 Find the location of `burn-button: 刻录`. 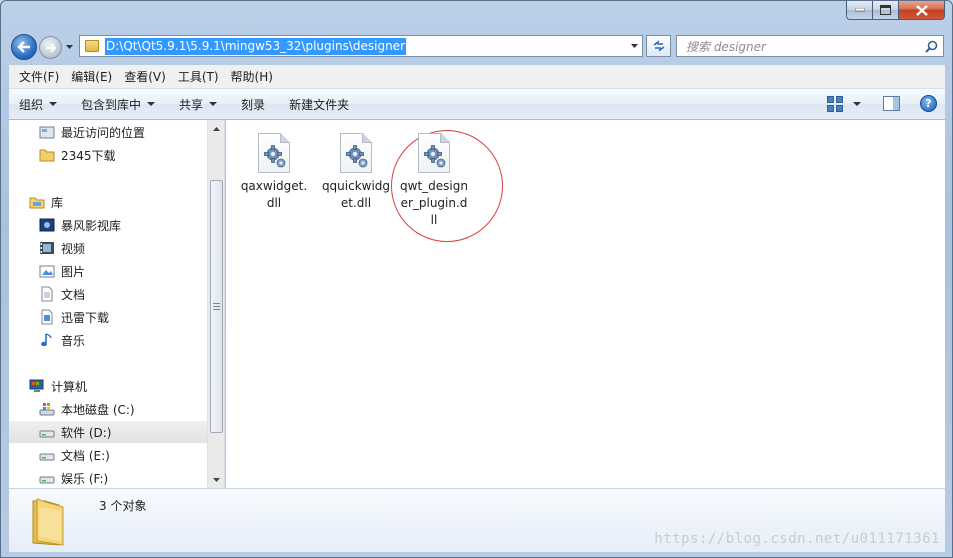

burn-button: 刻录 is located at coordinates (253, 104).